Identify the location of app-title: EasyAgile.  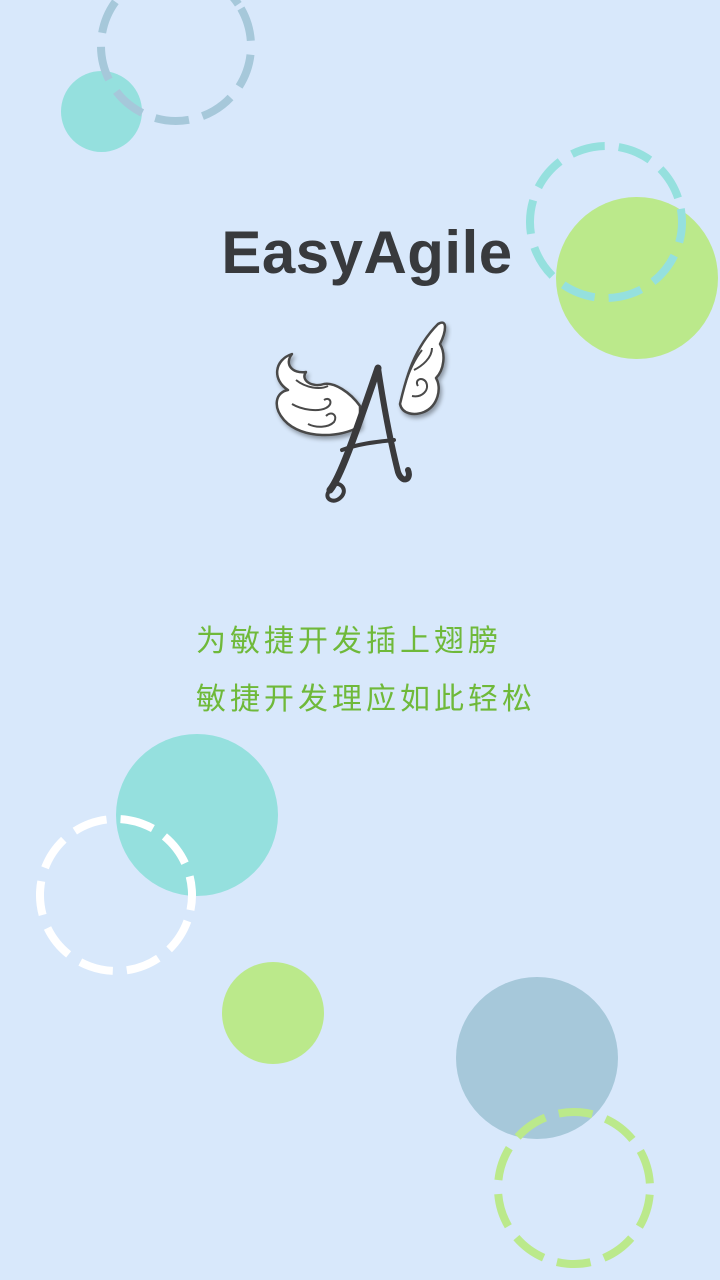
(367, 252).